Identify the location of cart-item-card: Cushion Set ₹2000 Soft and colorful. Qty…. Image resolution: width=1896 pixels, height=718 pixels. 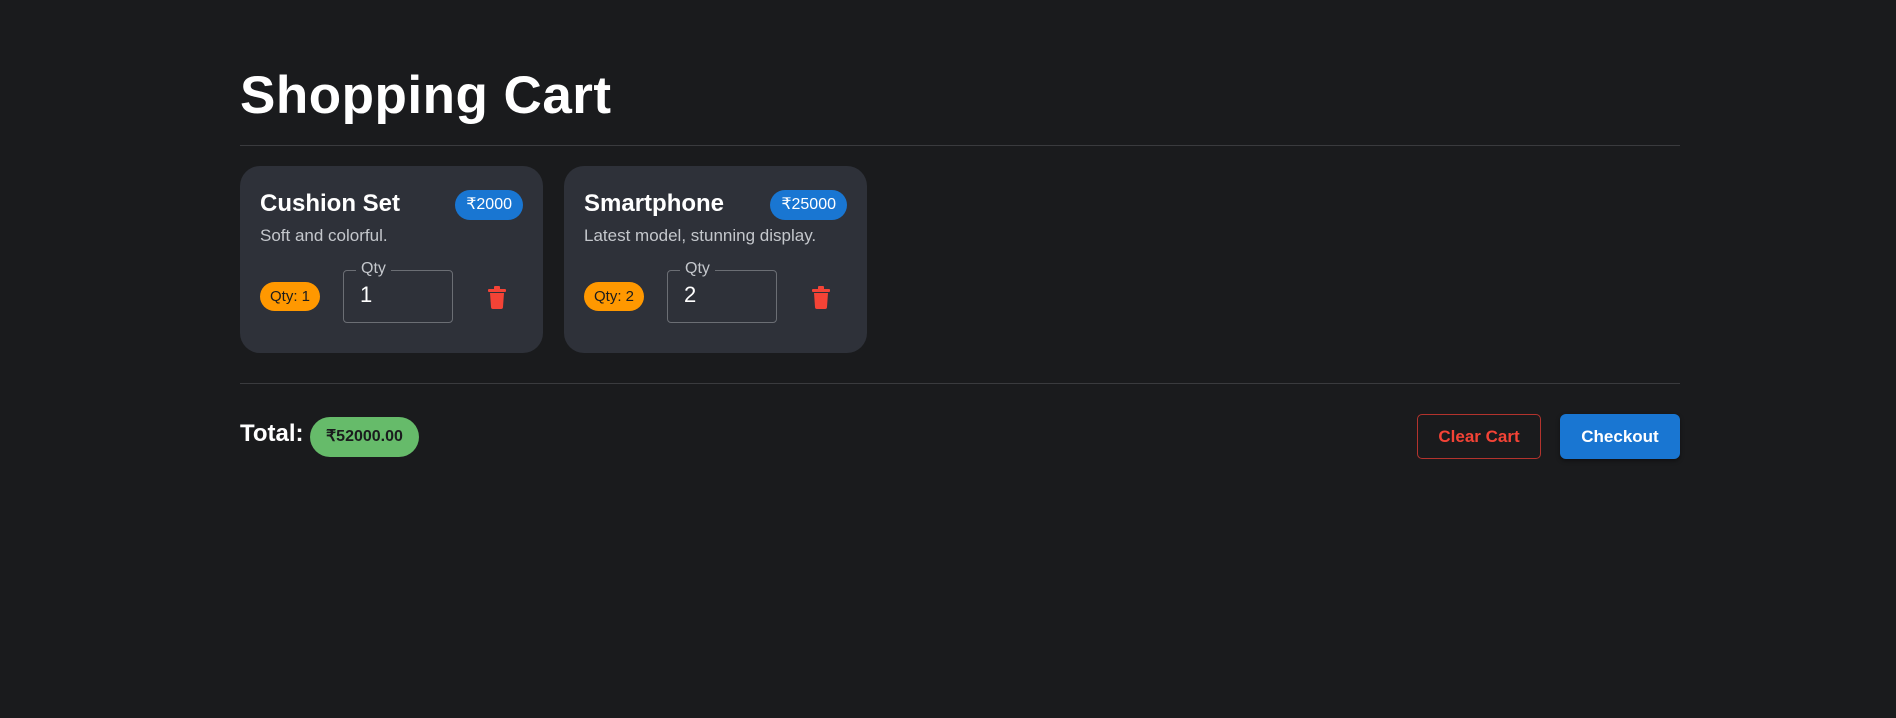
(391, 259).